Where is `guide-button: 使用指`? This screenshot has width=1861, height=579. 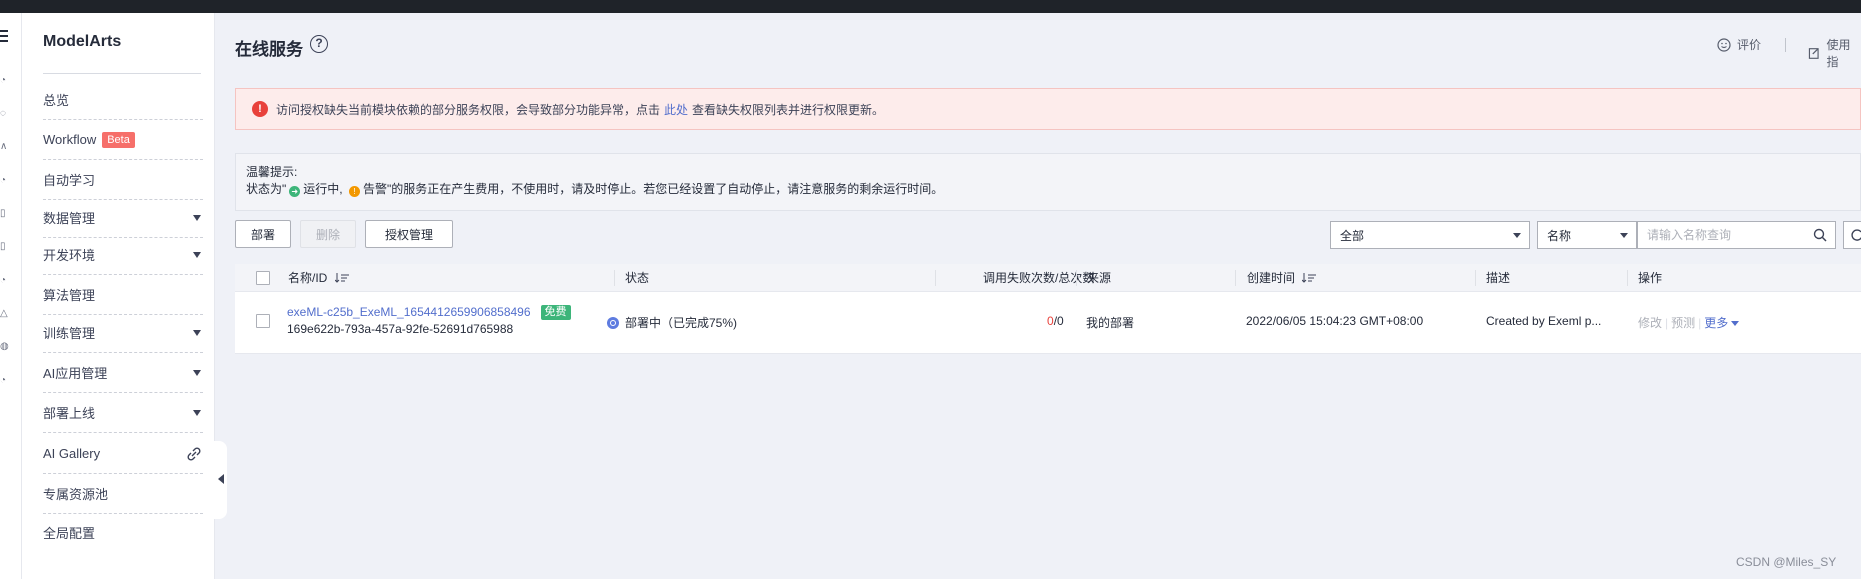
guide-button: 使用指 is located at coordinates (1834, 53).